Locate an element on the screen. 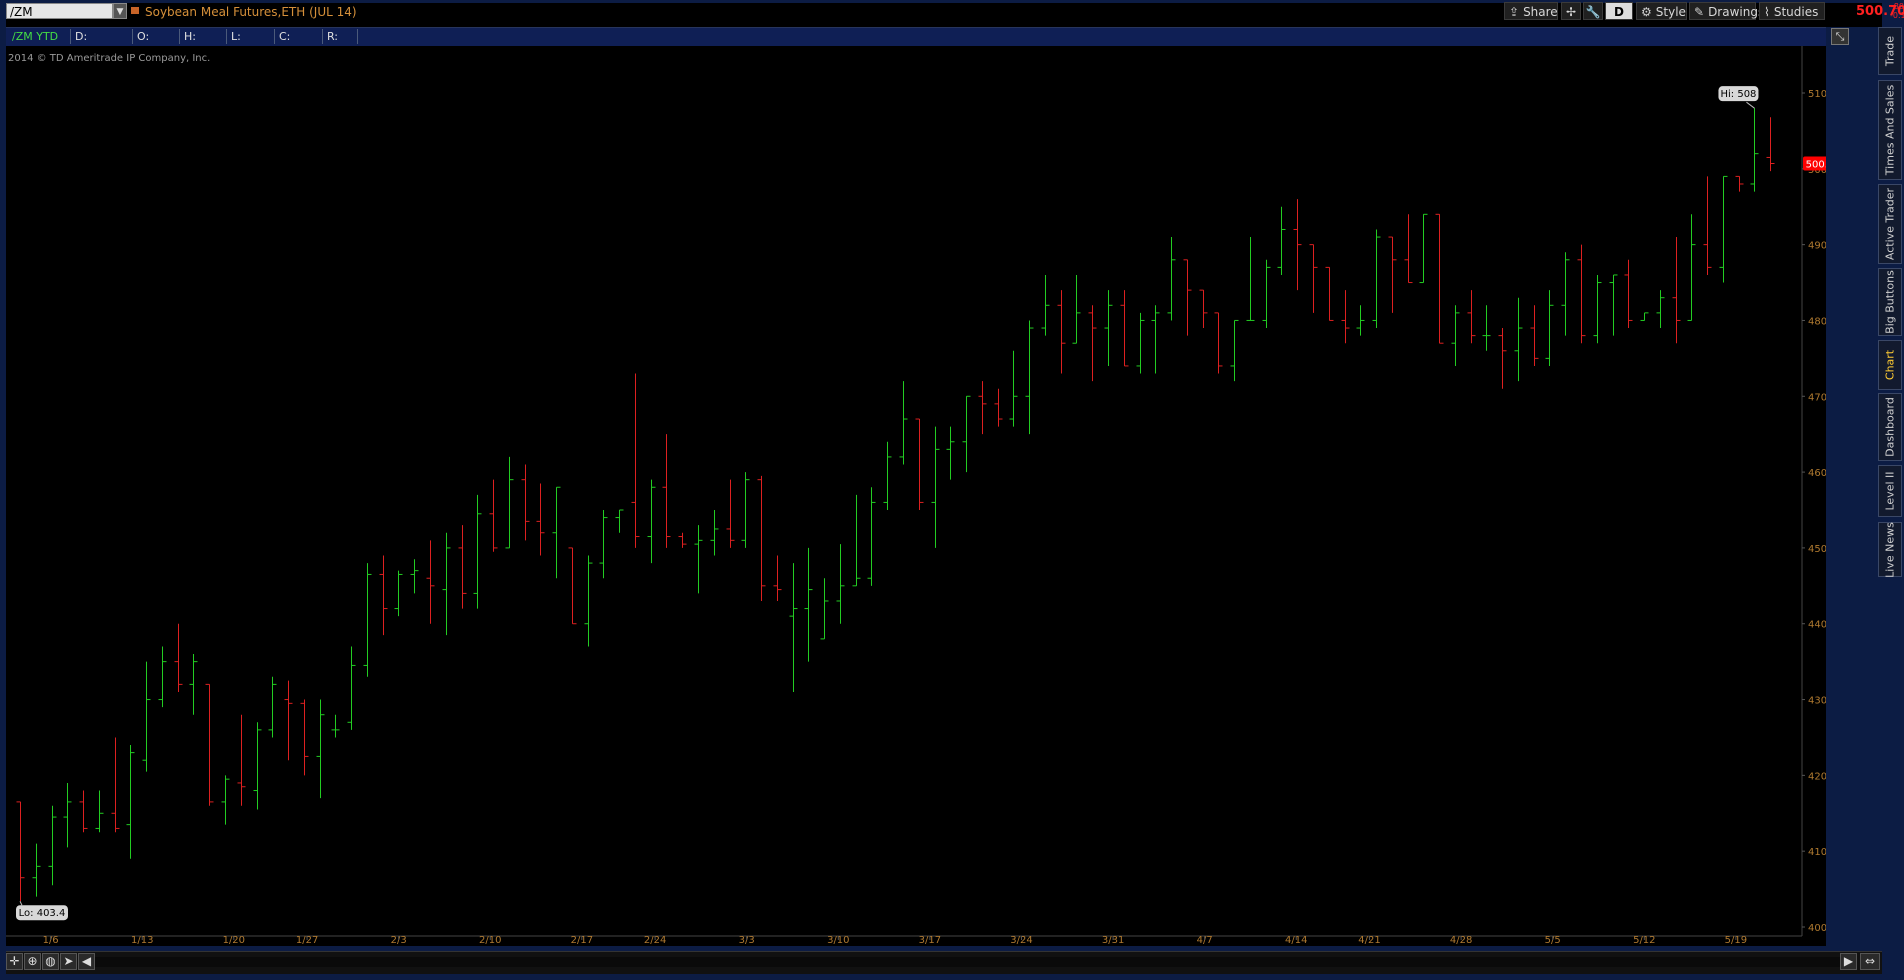 The width and height of the screenshot is (1904, 980). bubble-tool-button: ◍ is located at coordinates (50, 961).